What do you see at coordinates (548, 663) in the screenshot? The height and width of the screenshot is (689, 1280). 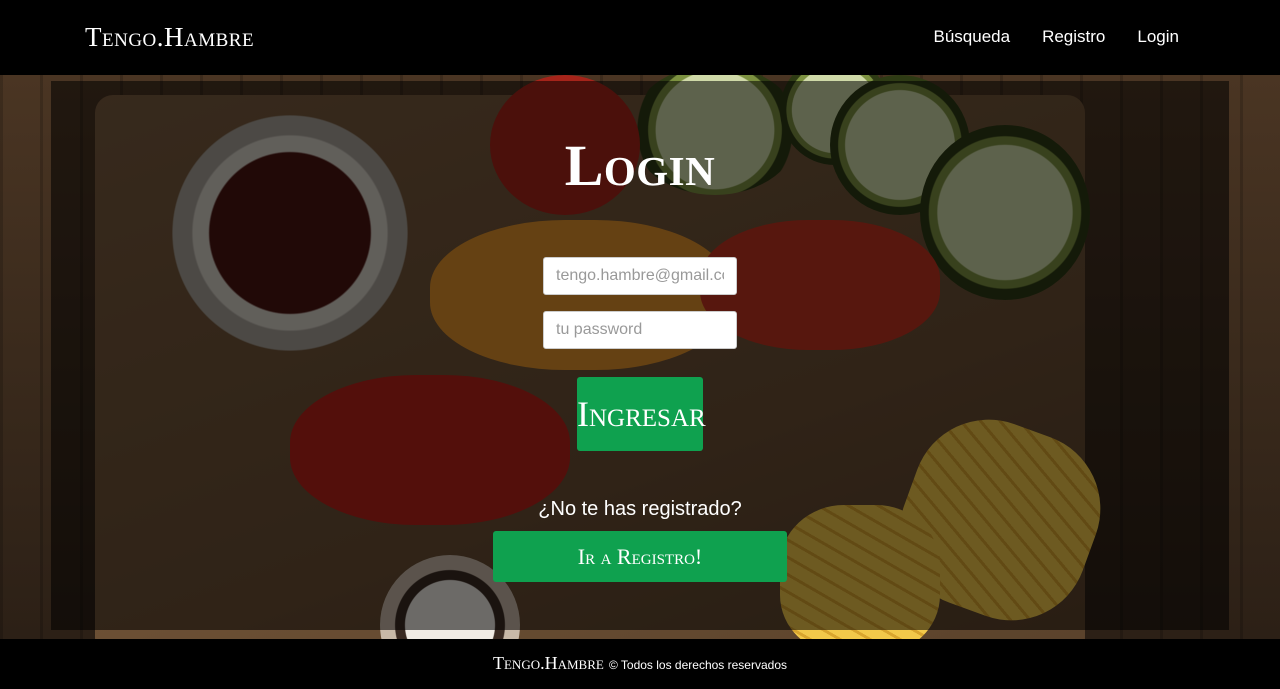 I see `footer-brand: Tengo.Hambre` at bounding box center [548, 663].